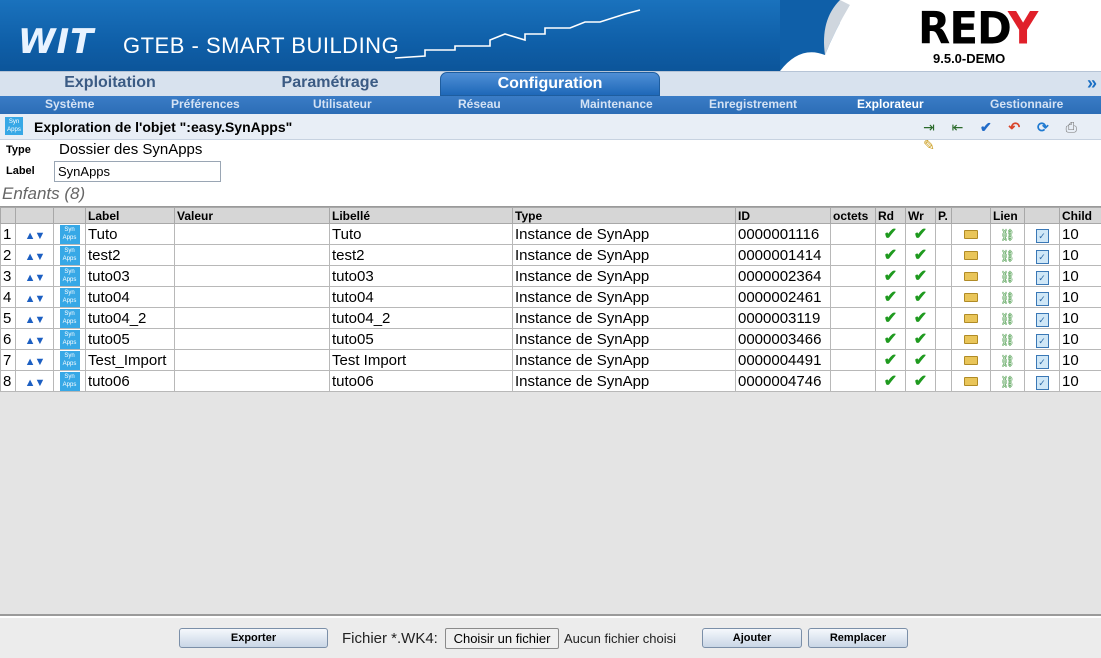 The width and height of the screenshot is (1101, 658). I want to click on subnav-utilisateur: Utilisateur, so click(342, 104).